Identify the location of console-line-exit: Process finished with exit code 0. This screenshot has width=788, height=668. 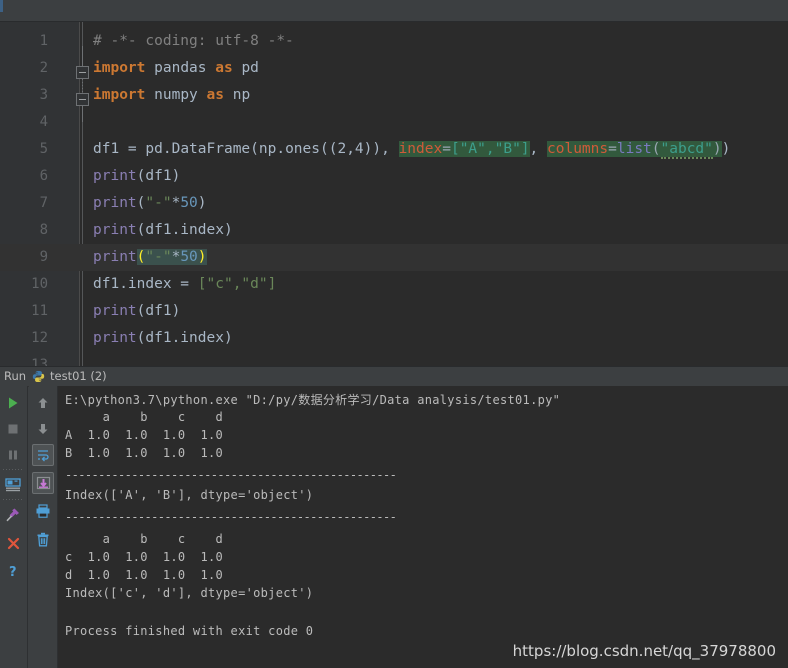
(189, 631).